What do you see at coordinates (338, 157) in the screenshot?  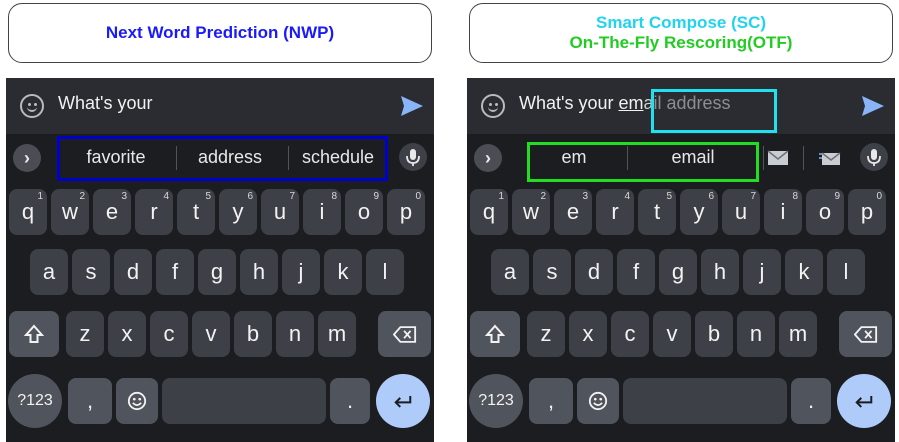 I see `suggestion-item: schedule` at bounding box center [338, 157].